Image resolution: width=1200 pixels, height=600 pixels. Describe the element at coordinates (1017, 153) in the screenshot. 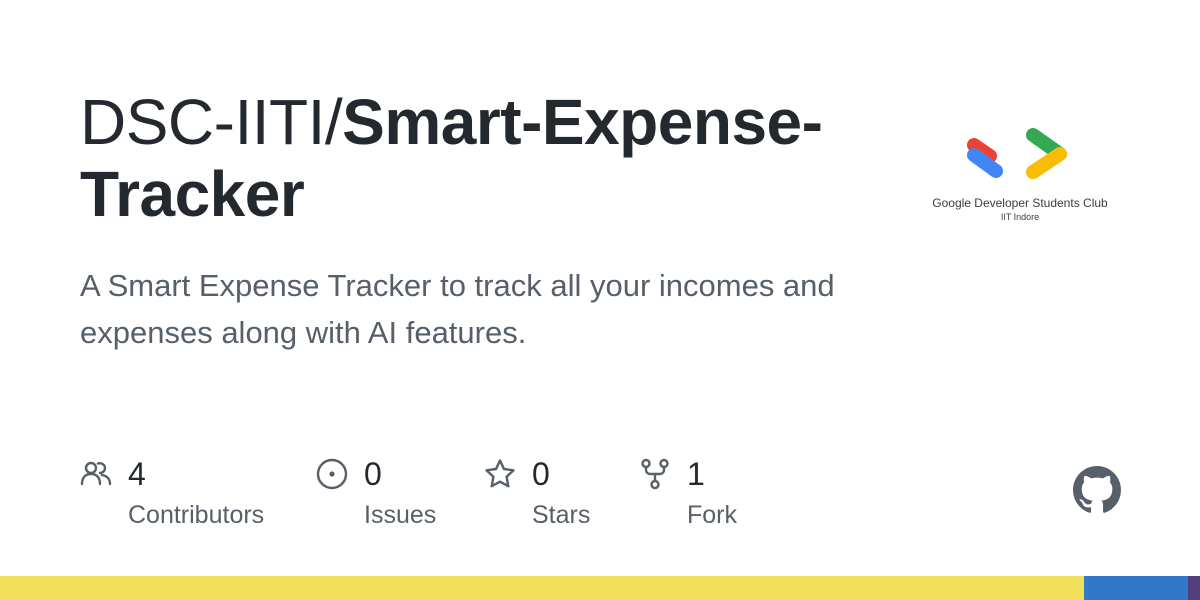

I see `gdsc-logo-icon` at that location.